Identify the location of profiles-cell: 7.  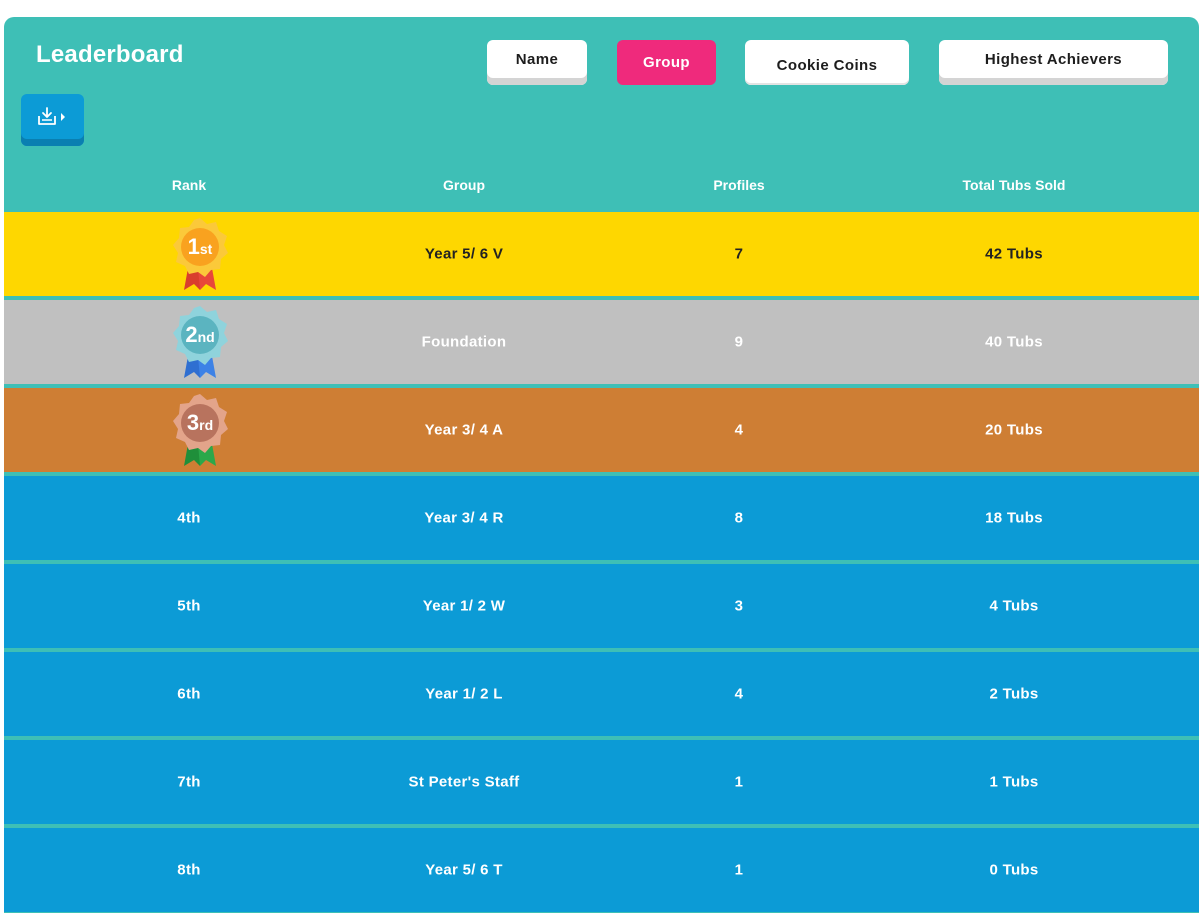
(739, 254).